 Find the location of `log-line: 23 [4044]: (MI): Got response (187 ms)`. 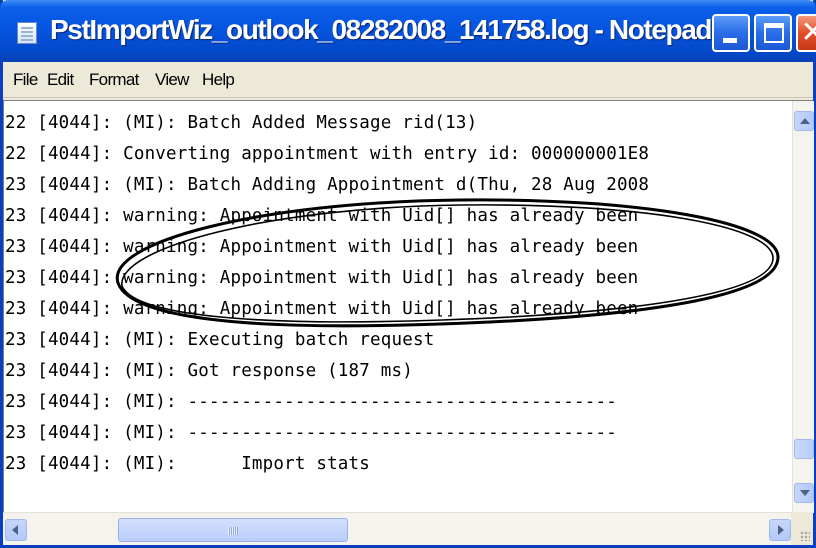

log-line: 23 [4044]: (MI): Got response (187 ms) is located at coordinates (209, 371).